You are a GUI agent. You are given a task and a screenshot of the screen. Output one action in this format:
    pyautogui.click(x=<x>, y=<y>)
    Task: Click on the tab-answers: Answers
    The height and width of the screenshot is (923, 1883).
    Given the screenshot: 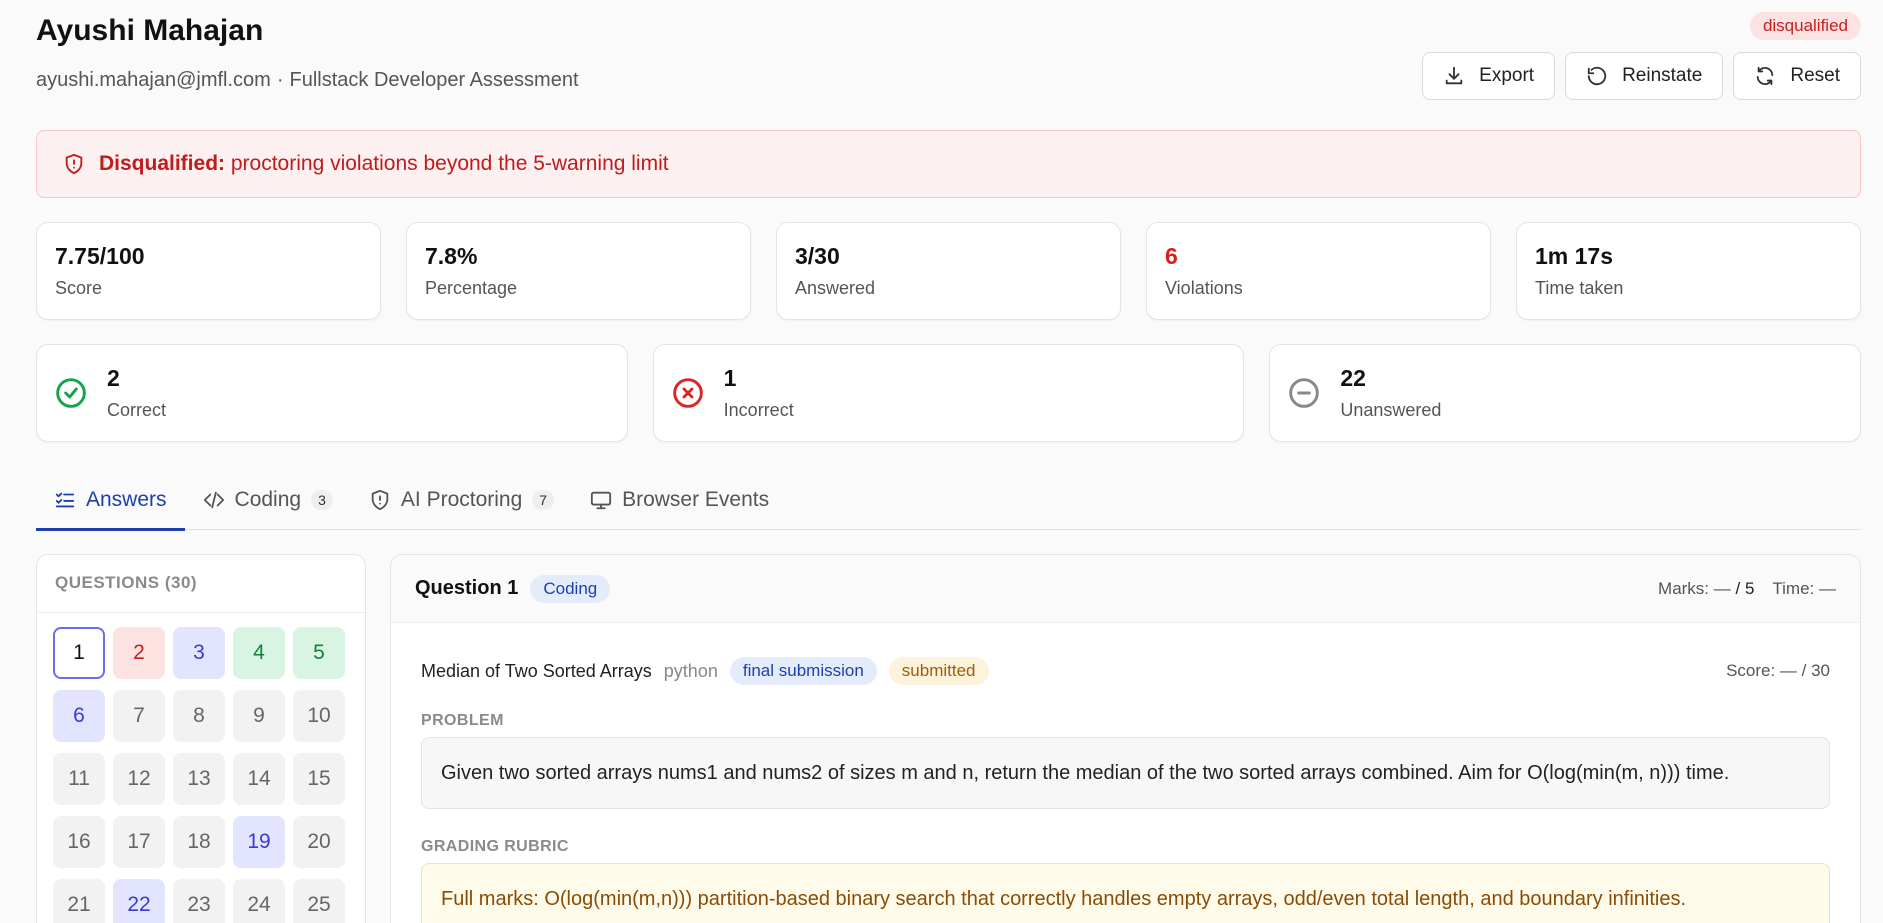 What is the action you would take?
    pyautogui.click(x=110, y=500)
    